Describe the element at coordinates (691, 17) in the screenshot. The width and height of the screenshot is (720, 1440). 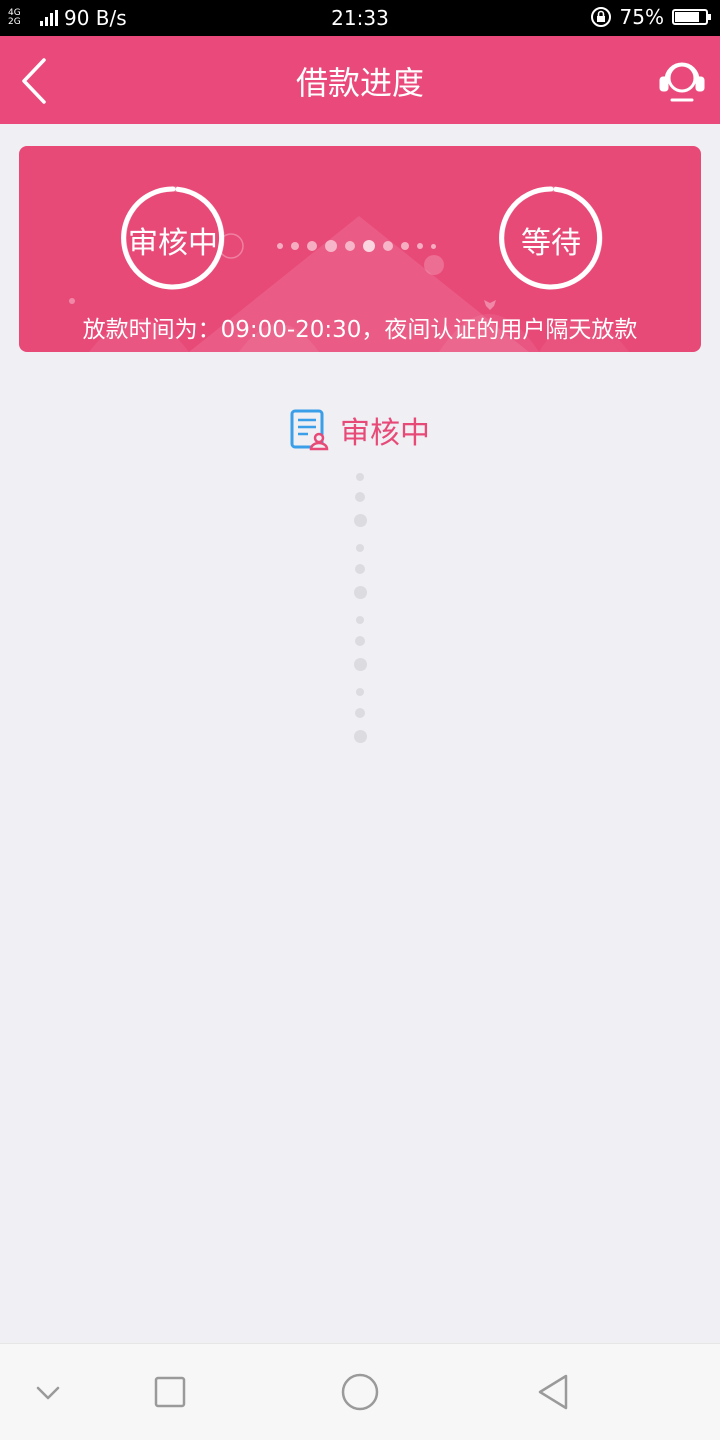
I see `battery-icon` at that location.